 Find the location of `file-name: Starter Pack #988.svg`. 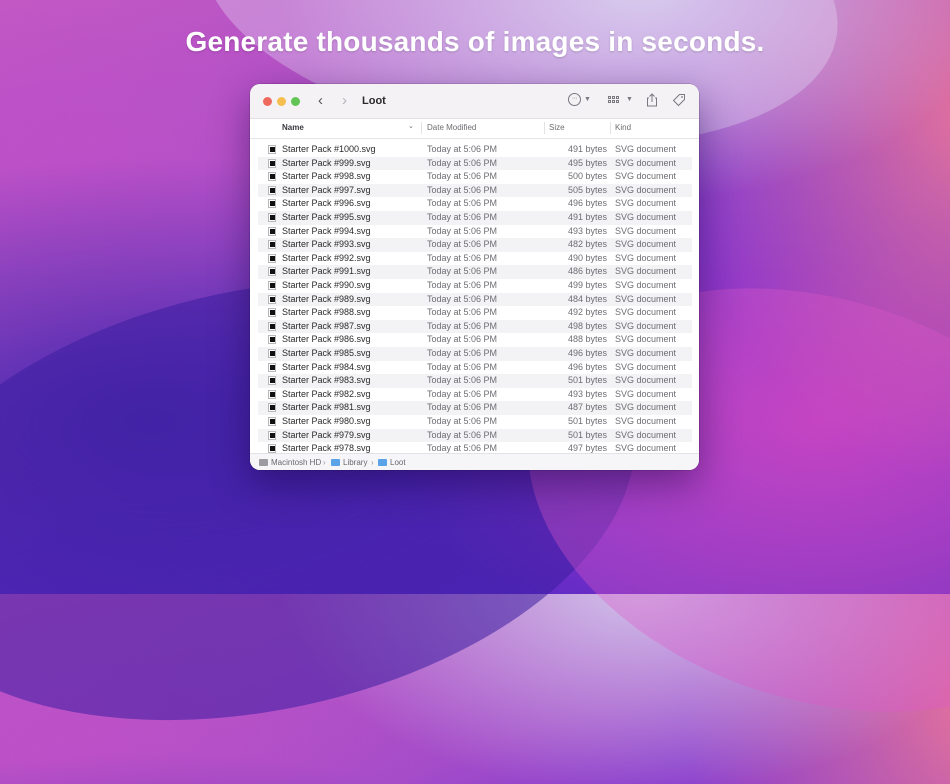

file-name: Starter Pack #988.svg is located at coordinates (326, 312).